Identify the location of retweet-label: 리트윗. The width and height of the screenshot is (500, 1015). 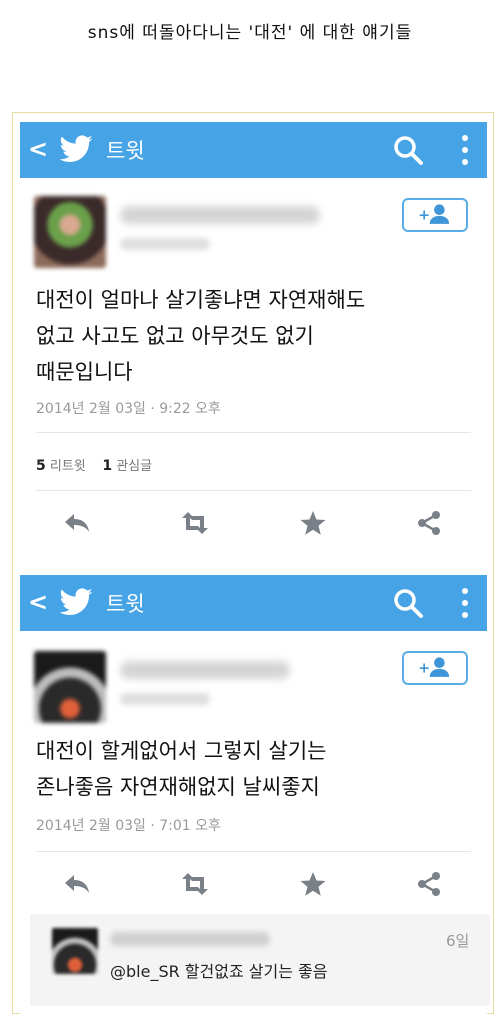
(68, 466).